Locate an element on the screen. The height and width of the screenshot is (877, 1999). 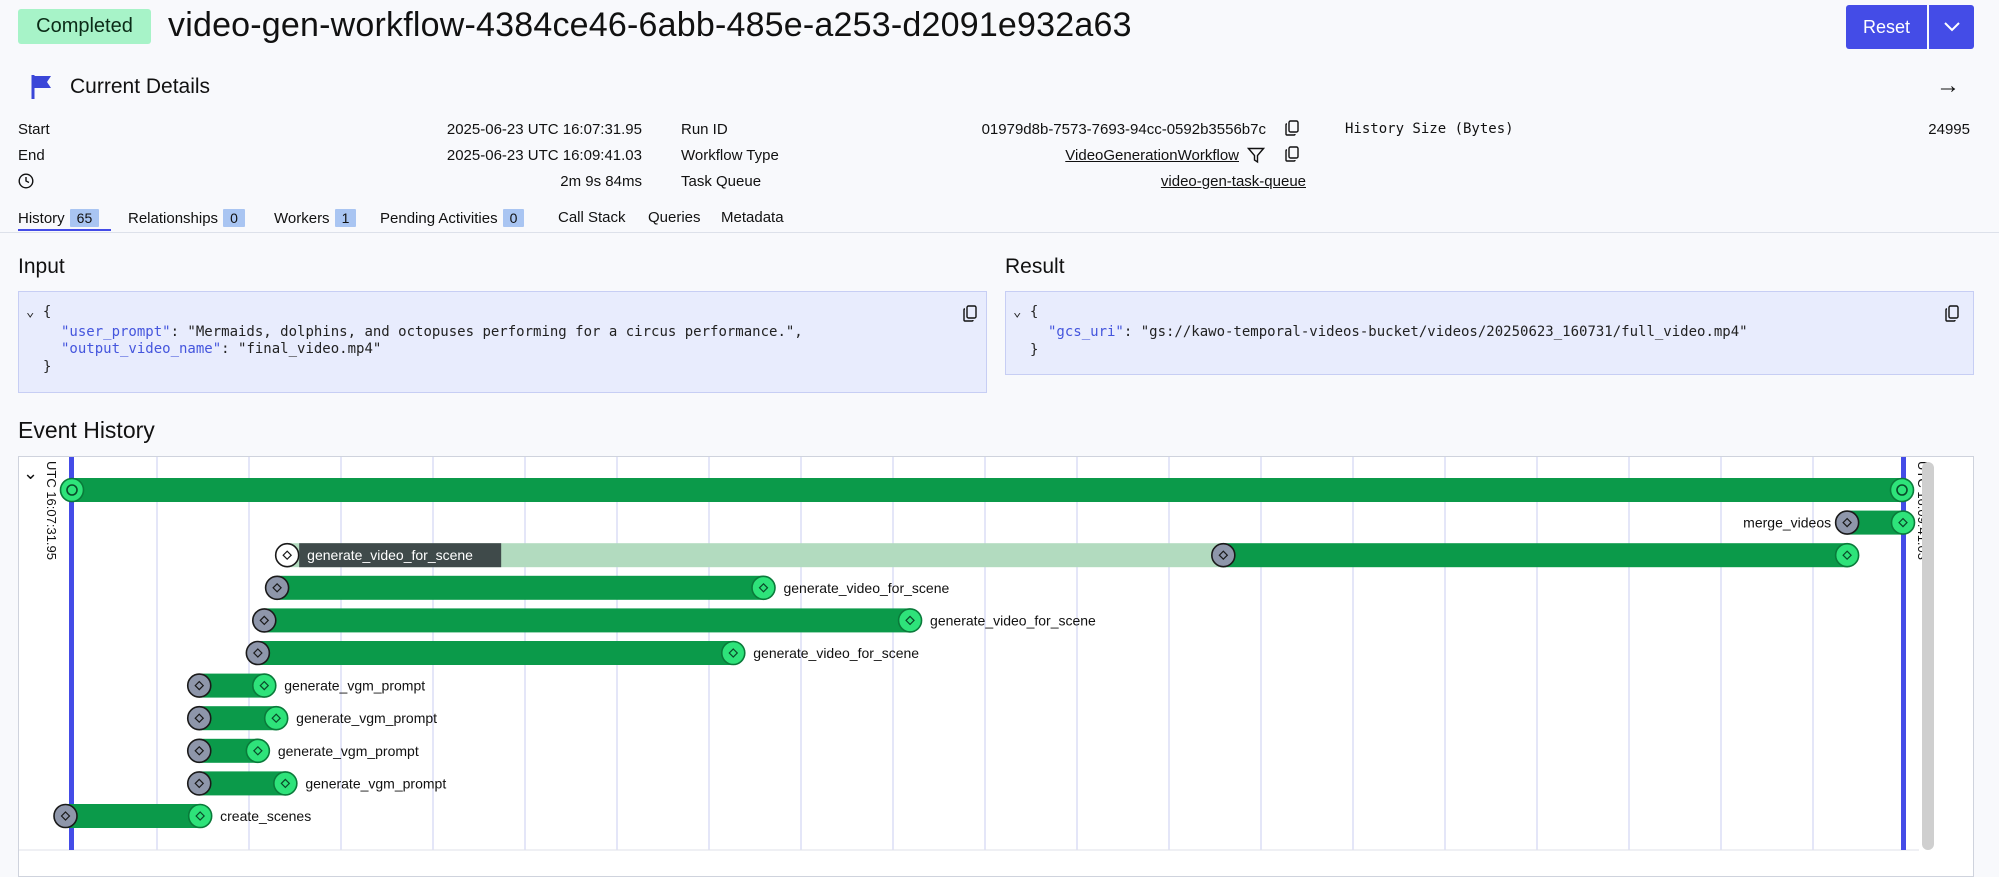
timeline-start-line is located at coordinates (71, 653).